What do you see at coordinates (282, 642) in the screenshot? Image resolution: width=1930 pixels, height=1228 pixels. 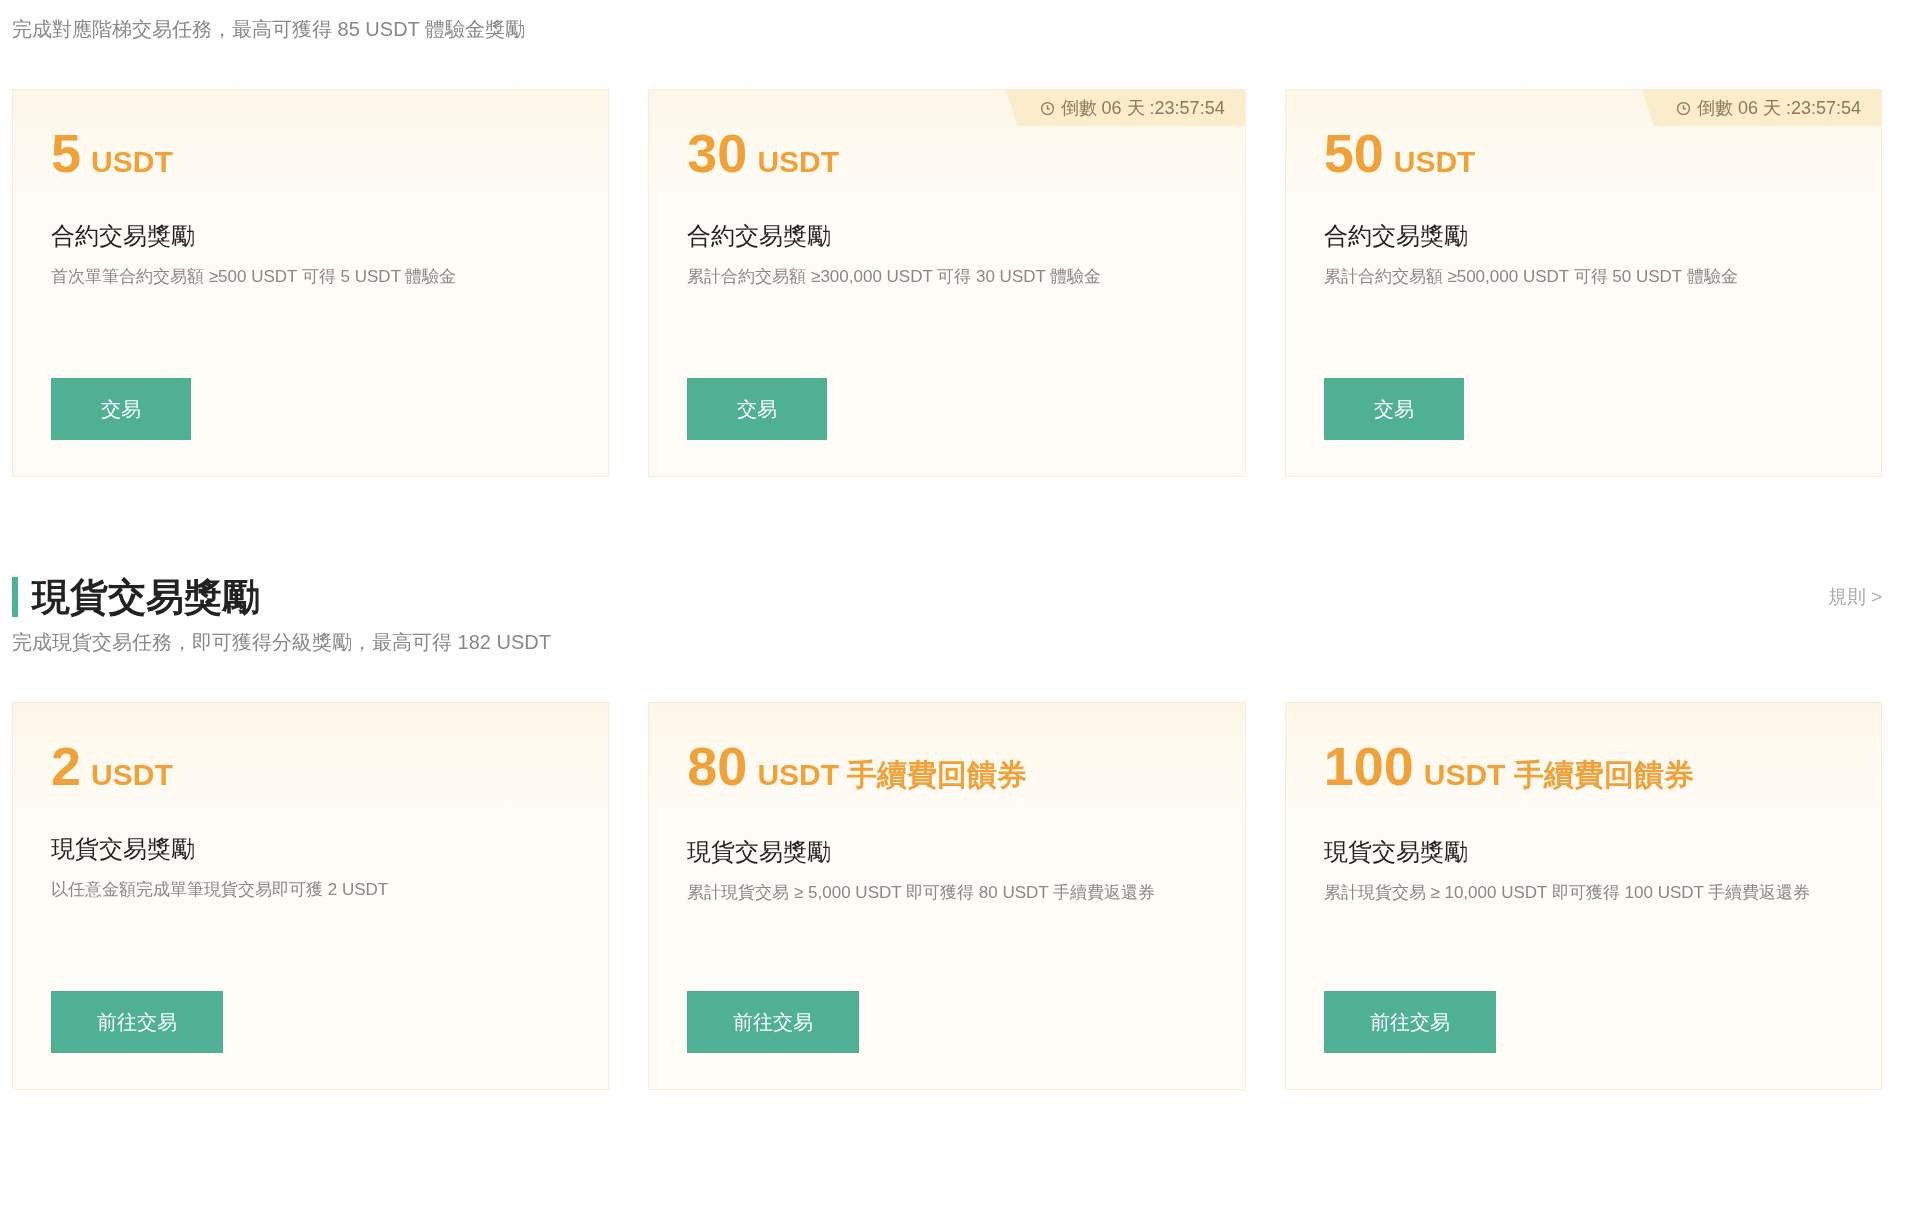 I see `section-subtitle: 完成現貨交易任務，即可獲得分級獎勵，最高可得 182 USDT` at bounding box center [282, 642].